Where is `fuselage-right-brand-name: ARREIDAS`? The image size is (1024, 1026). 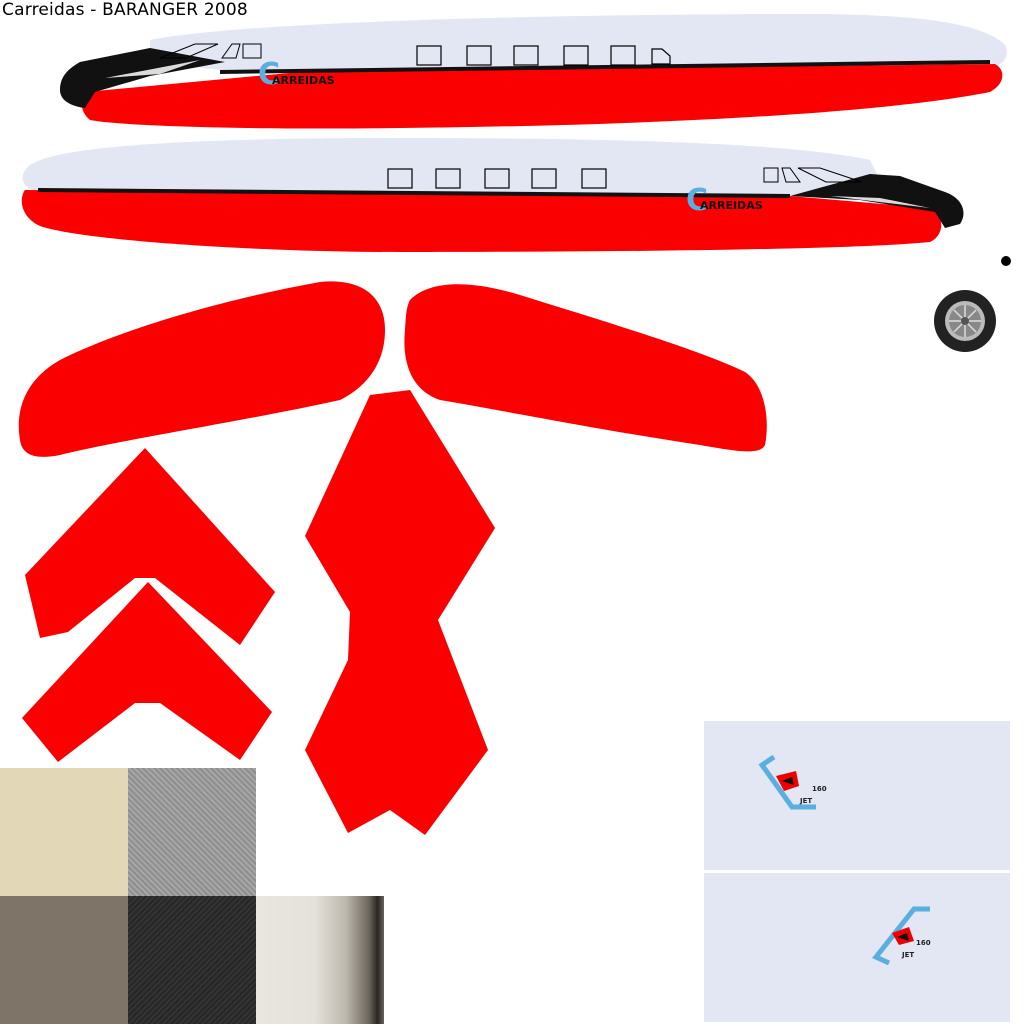
fuselage-right-brand-name: ARREIDAS is located at coordinates (731, 205).